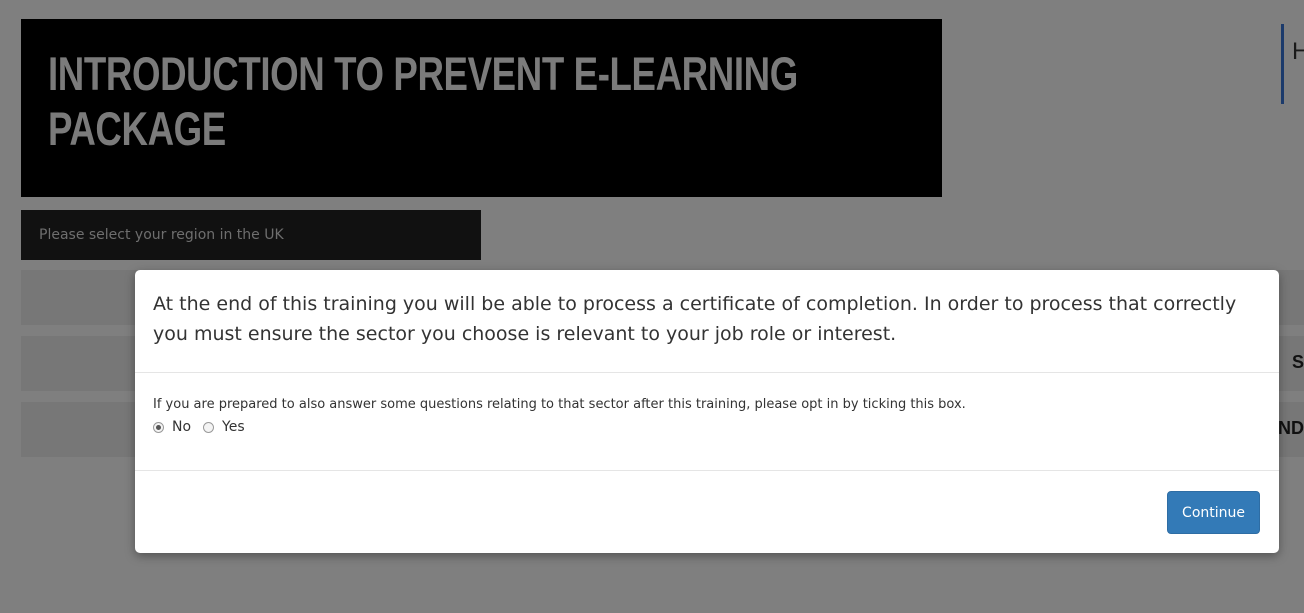 The image size is (1304, 613). Describe the element at coordinates (209, 427) in the screenshot. I see `radio-yes-icon` at that location.